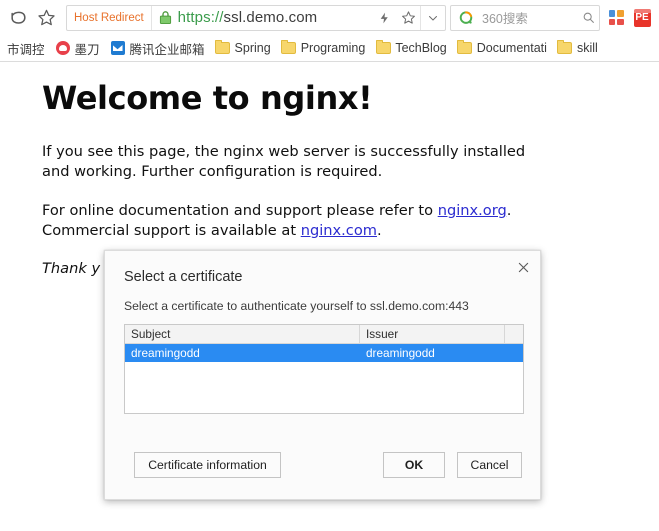  I want to click on bookmark-label: 墨刀, so click(87, 49).